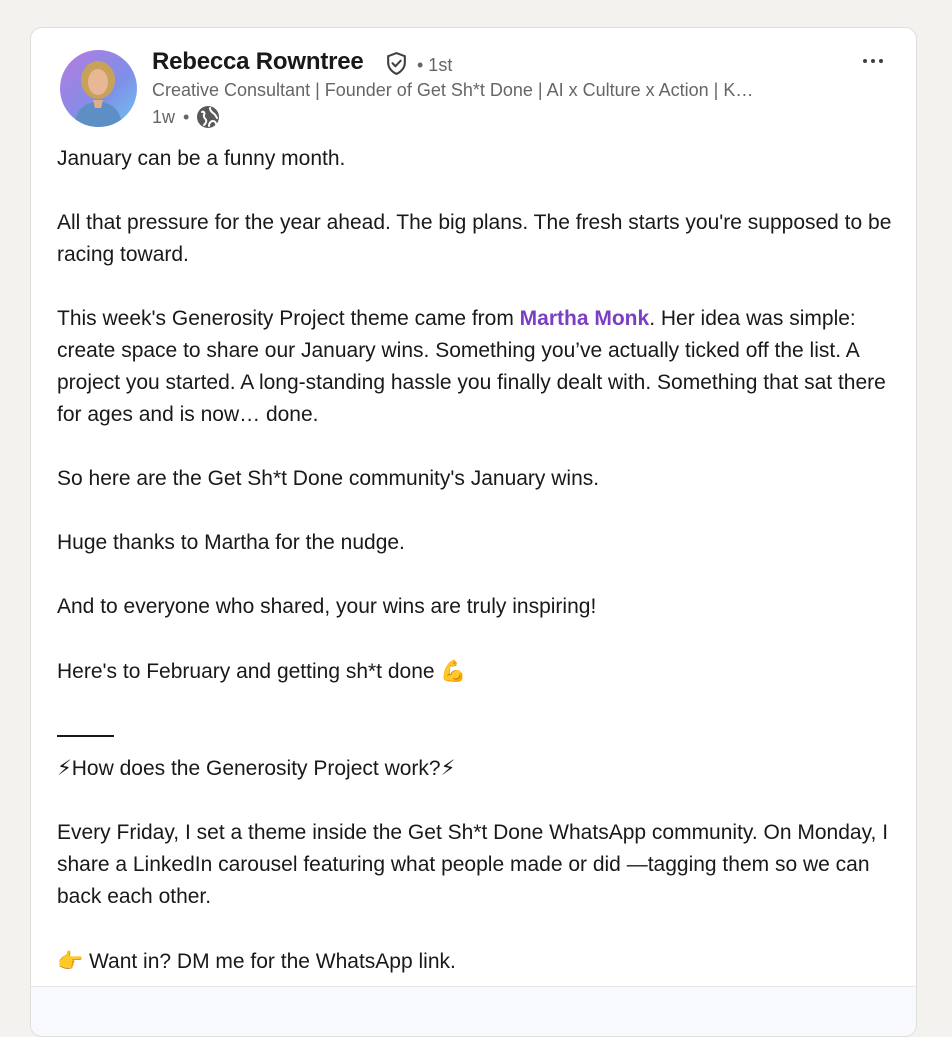 The width and height of the screenshot is (952, 1037). What do you see at coordinates (482, 768) in the screenshot?
I see `post-paragraph: ⚡How does the Generosity Project work?⚡` at bounding box center [482, 768].